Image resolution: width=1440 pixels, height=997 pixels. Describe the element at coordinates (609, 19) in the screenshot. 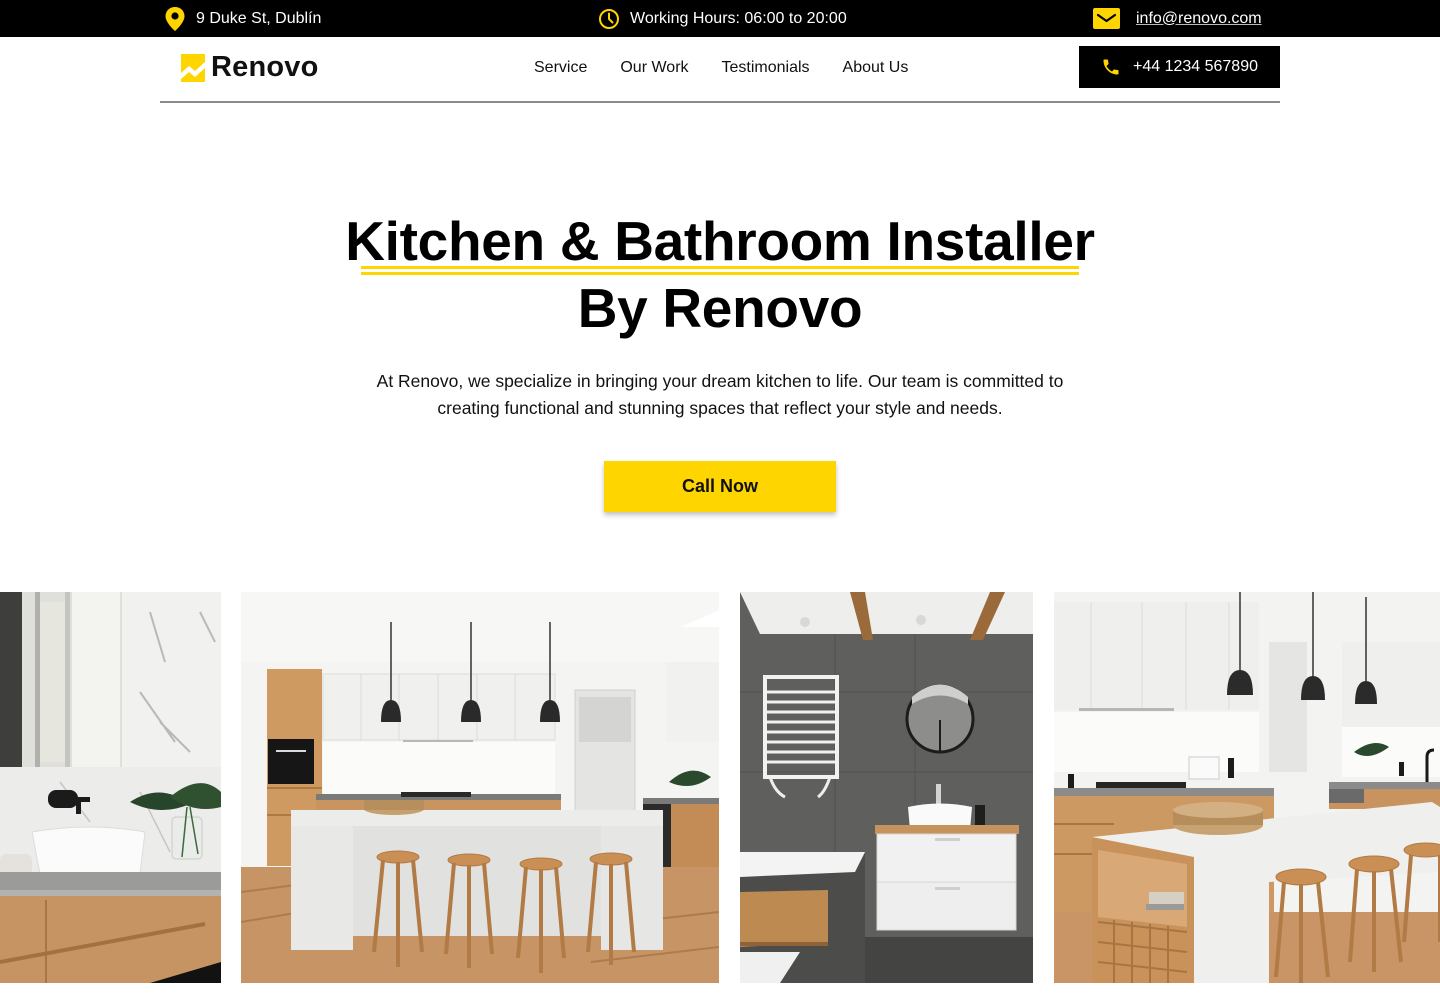

I see `clock-icon` at that location.